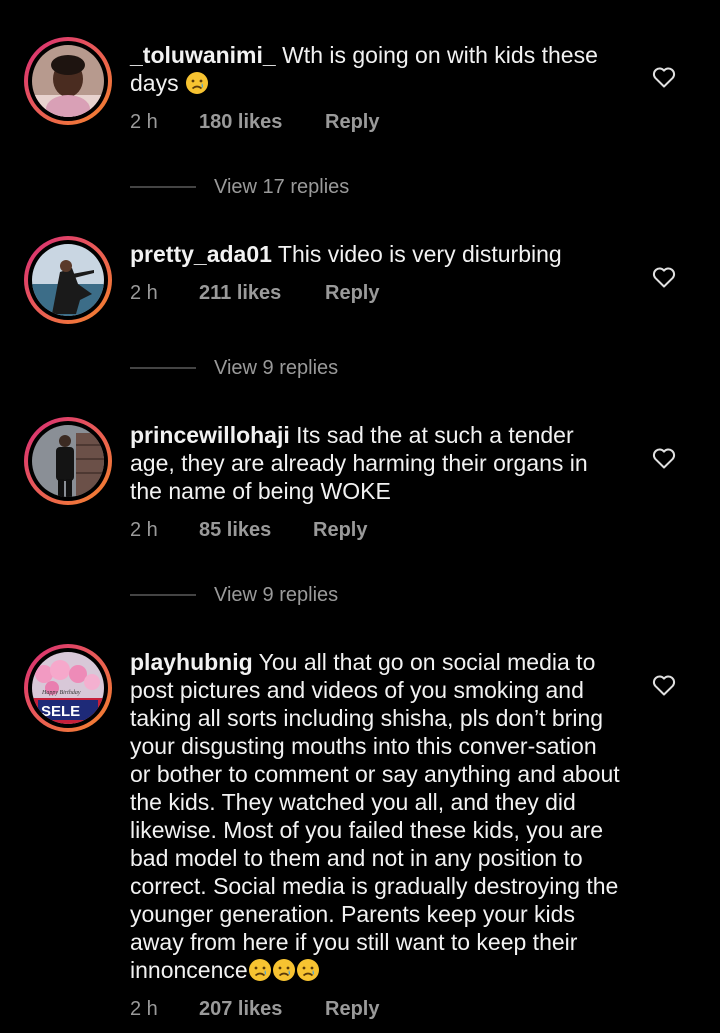  I want to click on likes-count: 207 likes, so click(240, 1009).